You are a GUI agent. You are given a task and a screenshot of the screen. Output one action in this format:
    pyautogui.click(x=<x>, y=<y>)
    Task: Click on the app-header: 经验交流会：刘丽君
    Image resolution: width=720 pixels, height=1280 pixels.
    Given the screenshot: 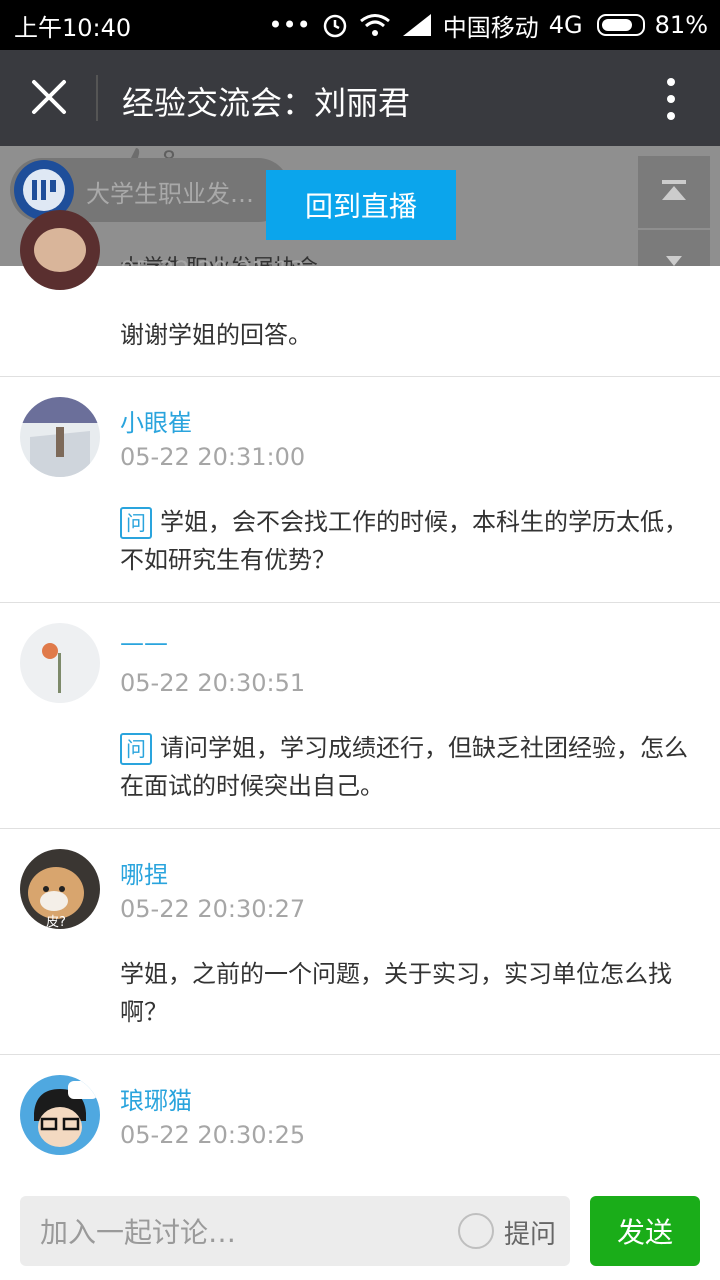 What is the action you would take?
    pyautogui.click(x=360, y=98)
    